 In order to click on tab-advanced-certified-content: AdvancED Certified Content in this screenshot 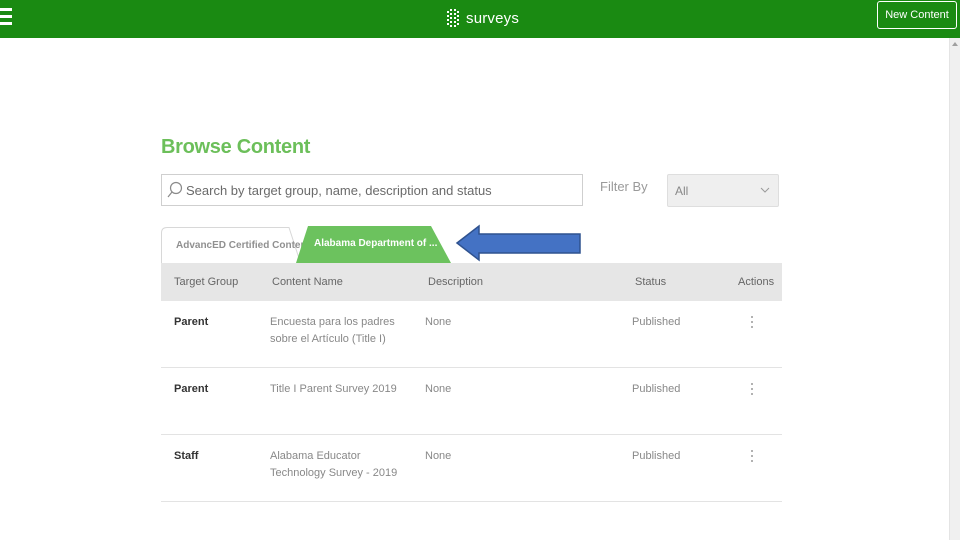, I will do `click(235, 245)`.